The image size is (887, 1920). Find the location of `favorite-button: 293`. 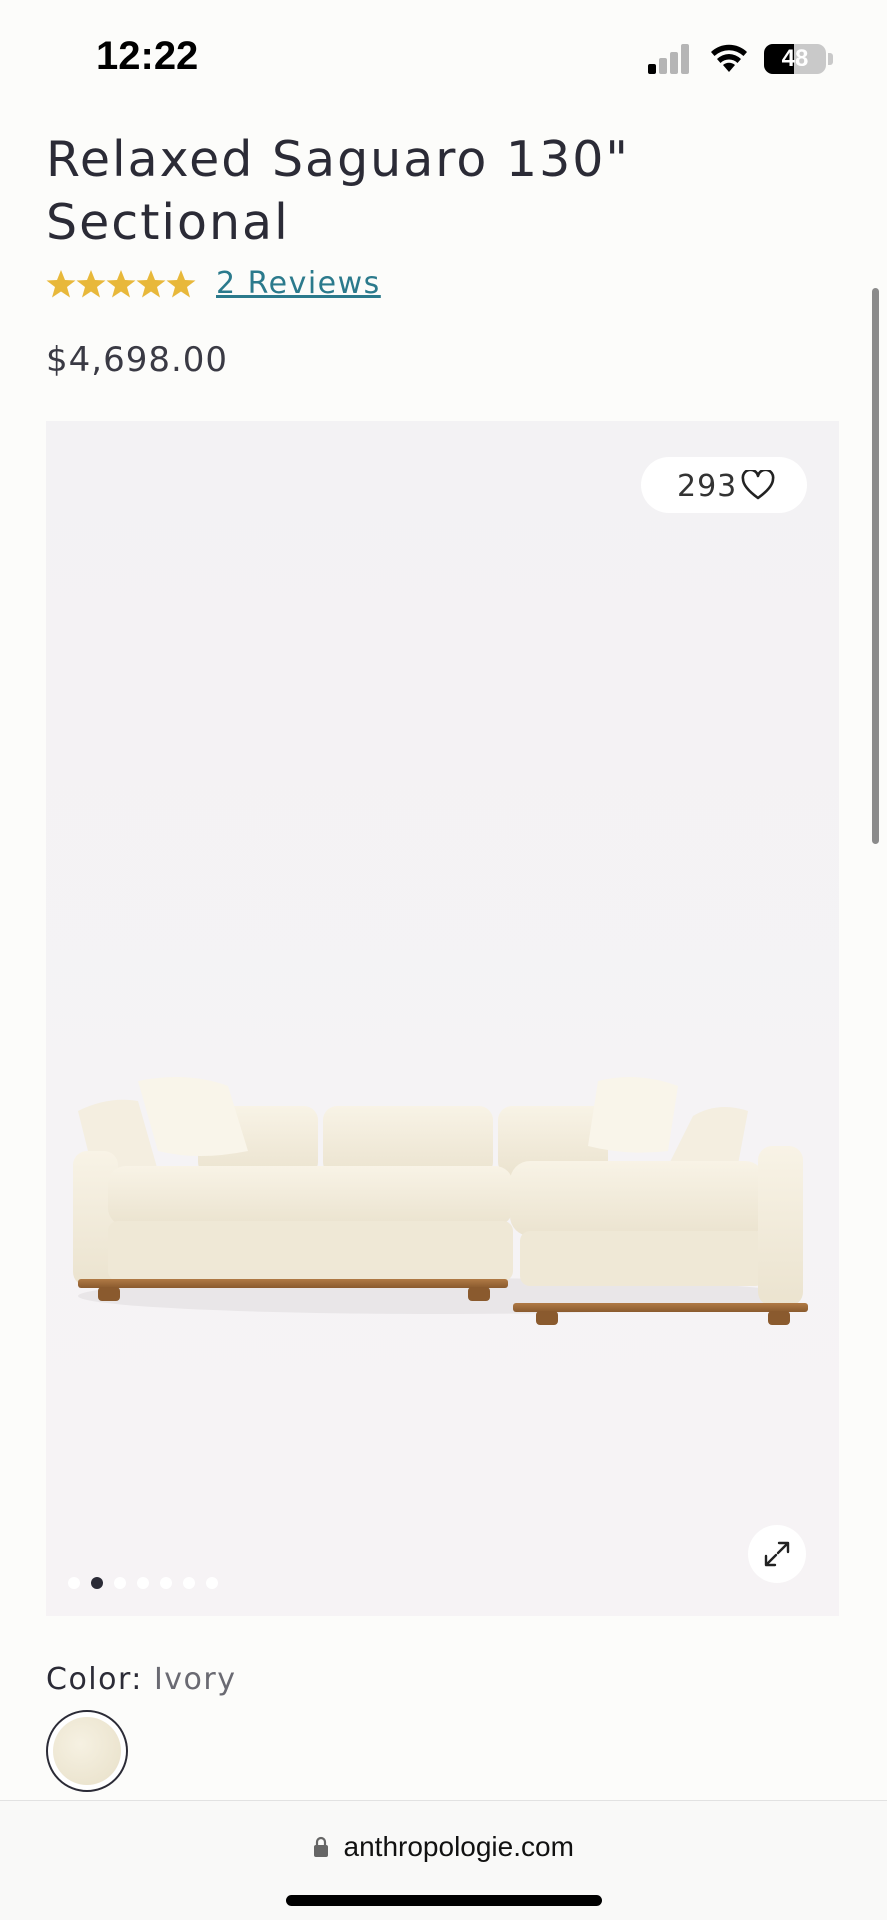

favorite-button: 293 is located at coordinates (724, 485).